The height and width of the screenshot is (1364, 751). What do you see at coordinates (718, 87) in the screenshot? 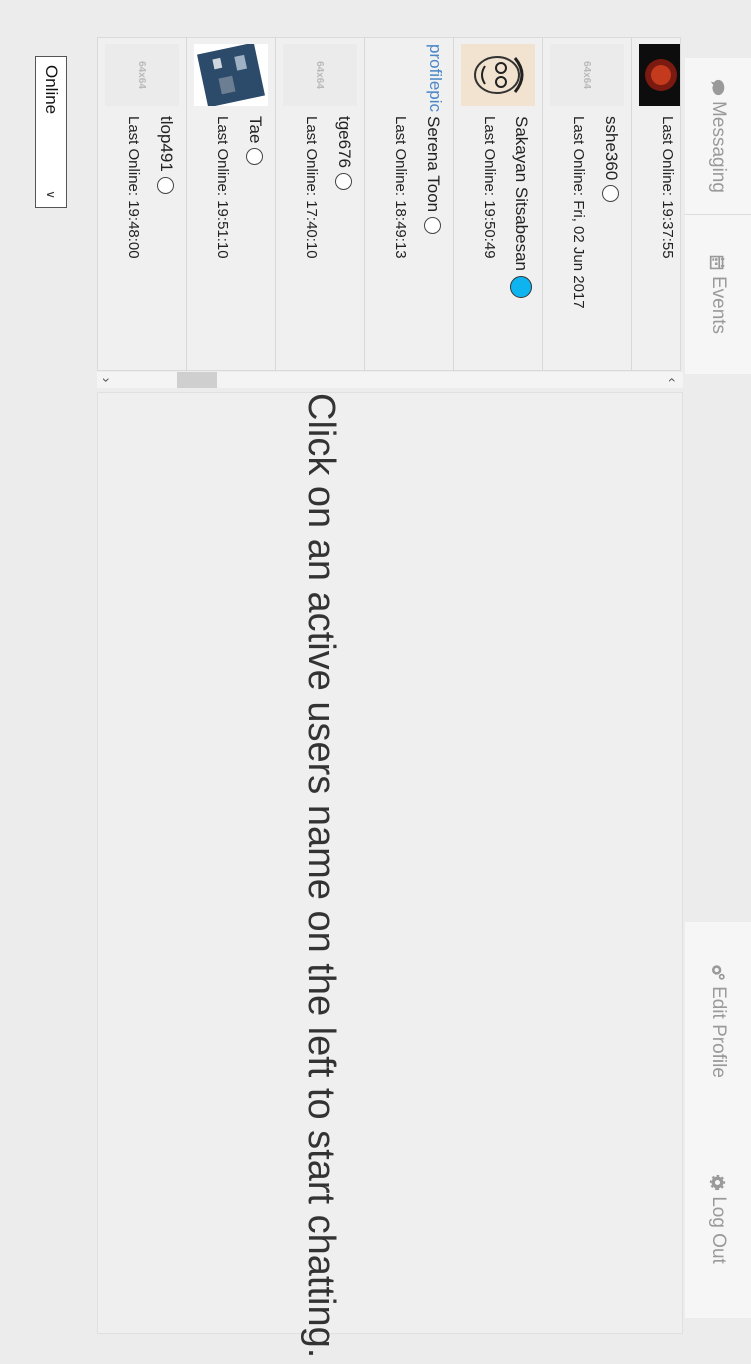
I see `chat-bubble-icon` at bounding box center [718, 87].